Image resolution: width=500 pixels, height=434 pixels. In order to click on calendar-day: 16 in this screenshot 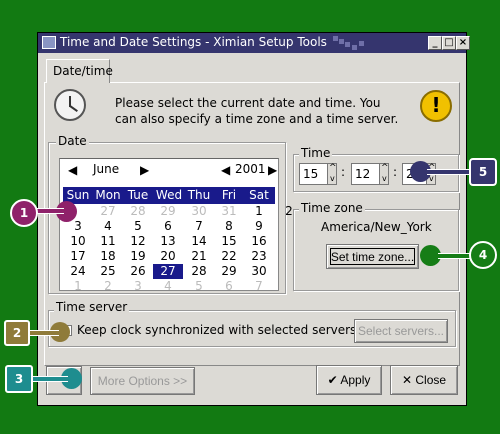, I will do `click(259, 241)`.